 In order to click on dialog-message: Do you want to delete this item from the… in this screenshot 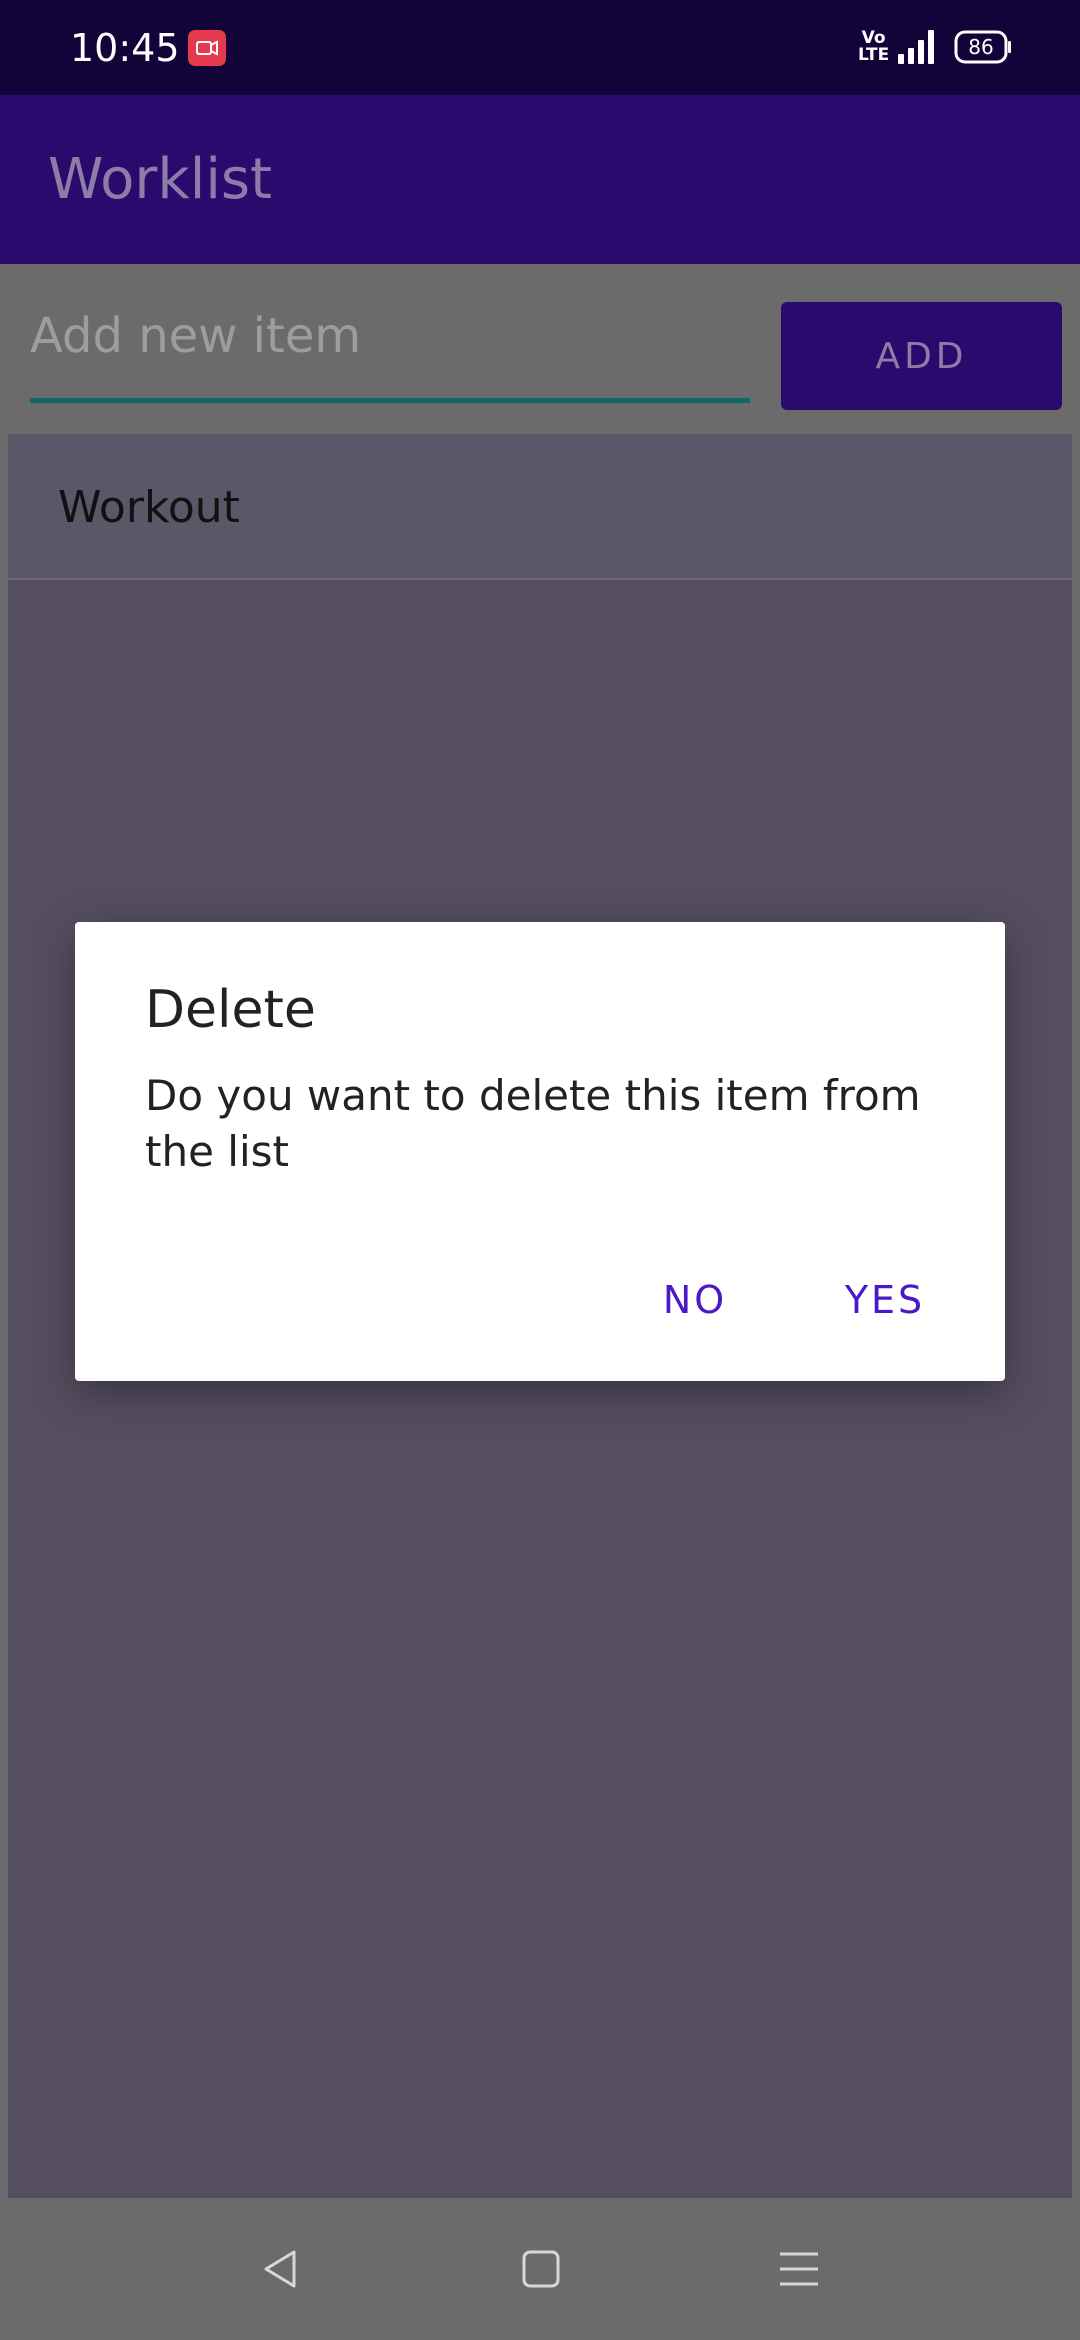, I will do `click(533, 1123)`.